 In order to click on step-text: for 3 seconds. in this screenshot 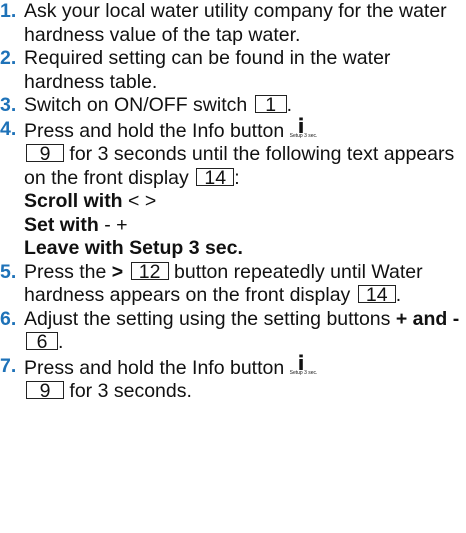, I will do `click(130, 391)`.